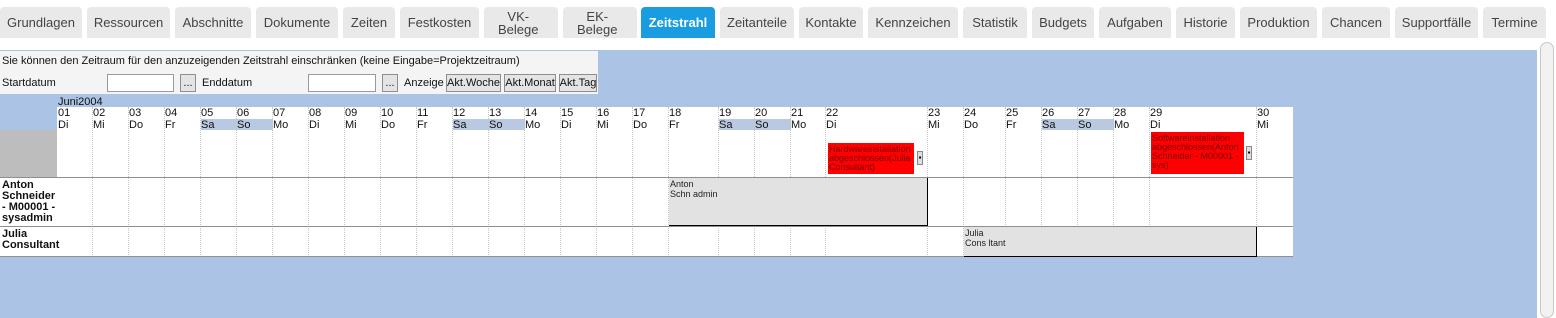 The width and height of the screenshot is (1556, 318). I want to click on tab-label: Abschnitte, so click(213, 22).